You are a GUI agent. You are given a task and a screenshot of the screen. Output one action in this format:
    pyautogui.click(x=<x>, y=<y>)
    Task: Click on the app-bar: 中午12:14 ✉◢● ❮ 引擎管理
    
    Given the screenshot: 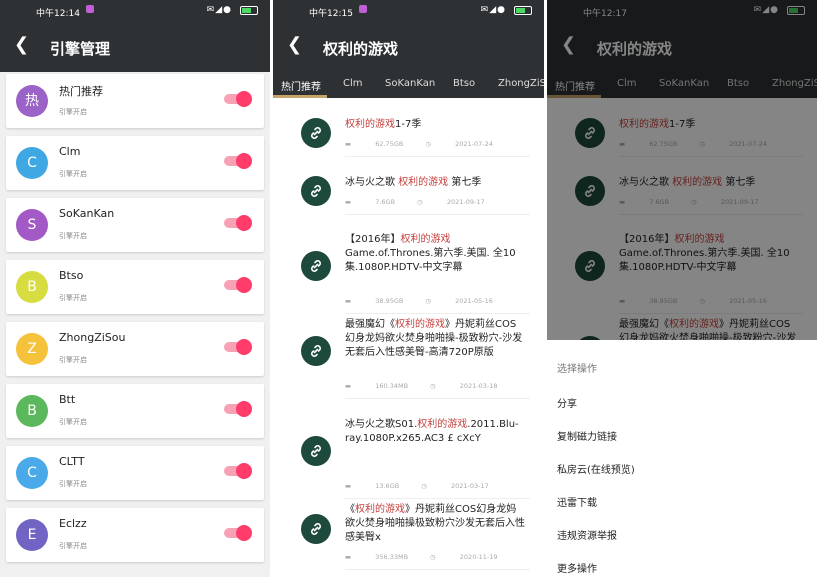 What is the action you would take?
    pyautogui.click(x=135, y=36)
    